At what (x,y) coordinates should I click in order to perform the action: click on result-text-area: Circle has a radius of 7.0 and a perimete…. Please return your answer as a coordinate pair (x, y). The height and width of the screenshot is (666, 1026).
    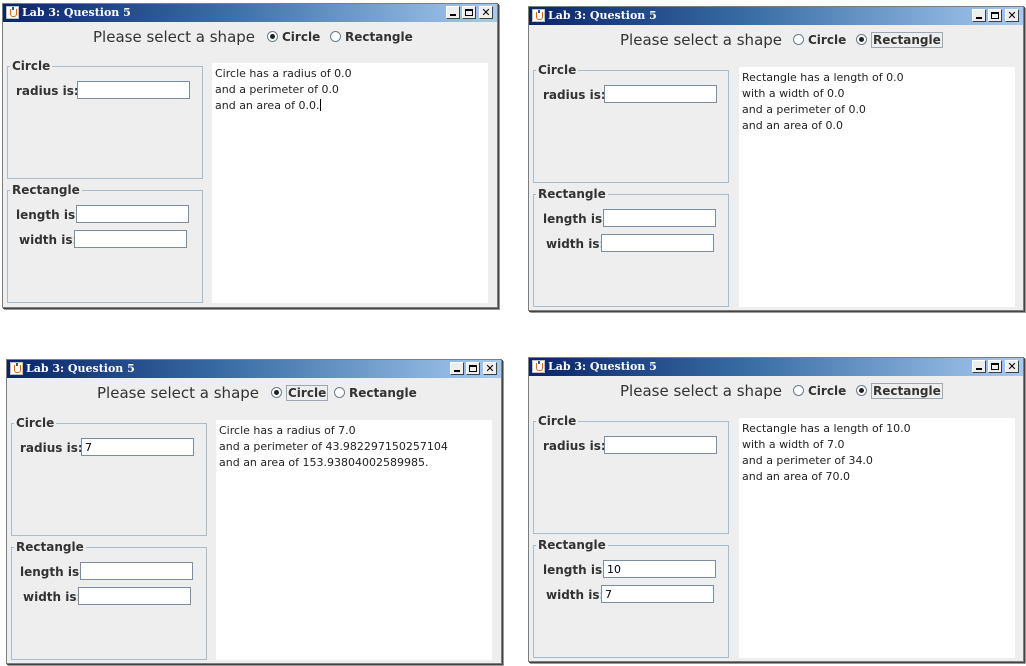
    Looking at the image, I should click on (354, 540).